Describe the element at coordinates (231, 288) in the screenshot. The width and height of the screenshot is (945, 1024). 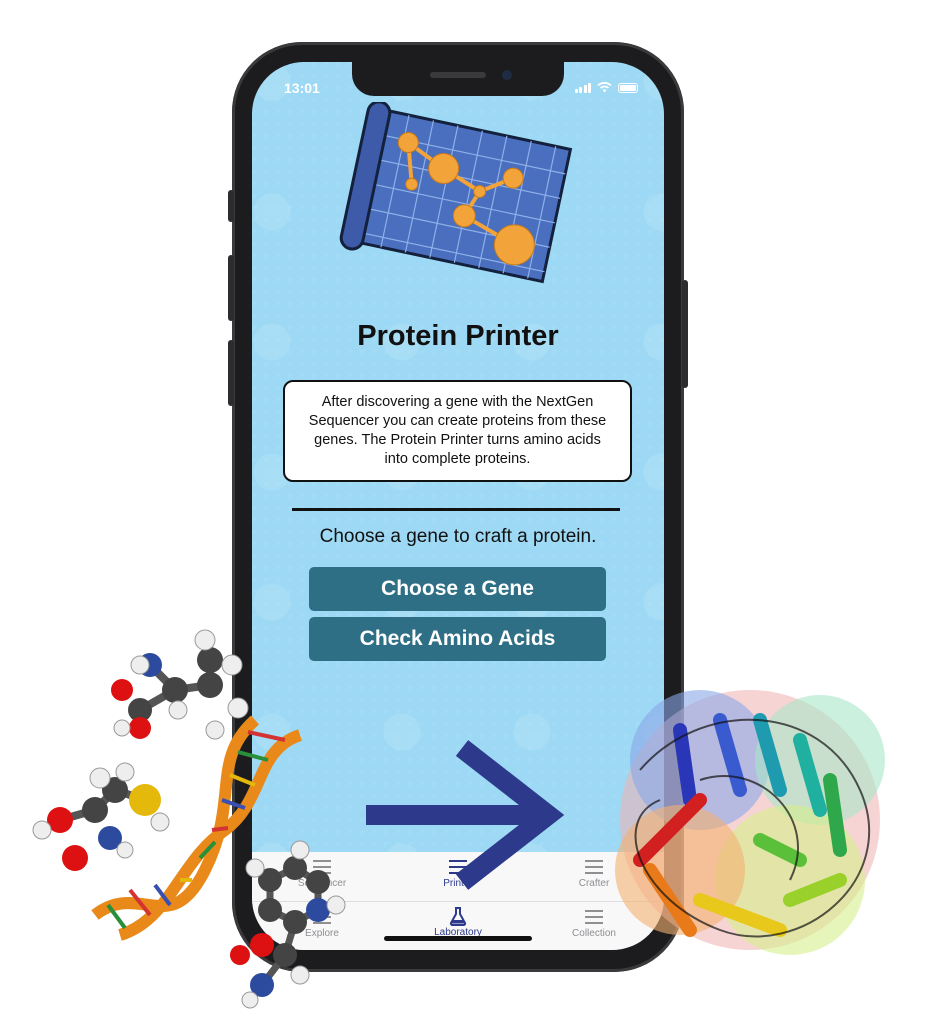
I see `volume-up-button` at that location.